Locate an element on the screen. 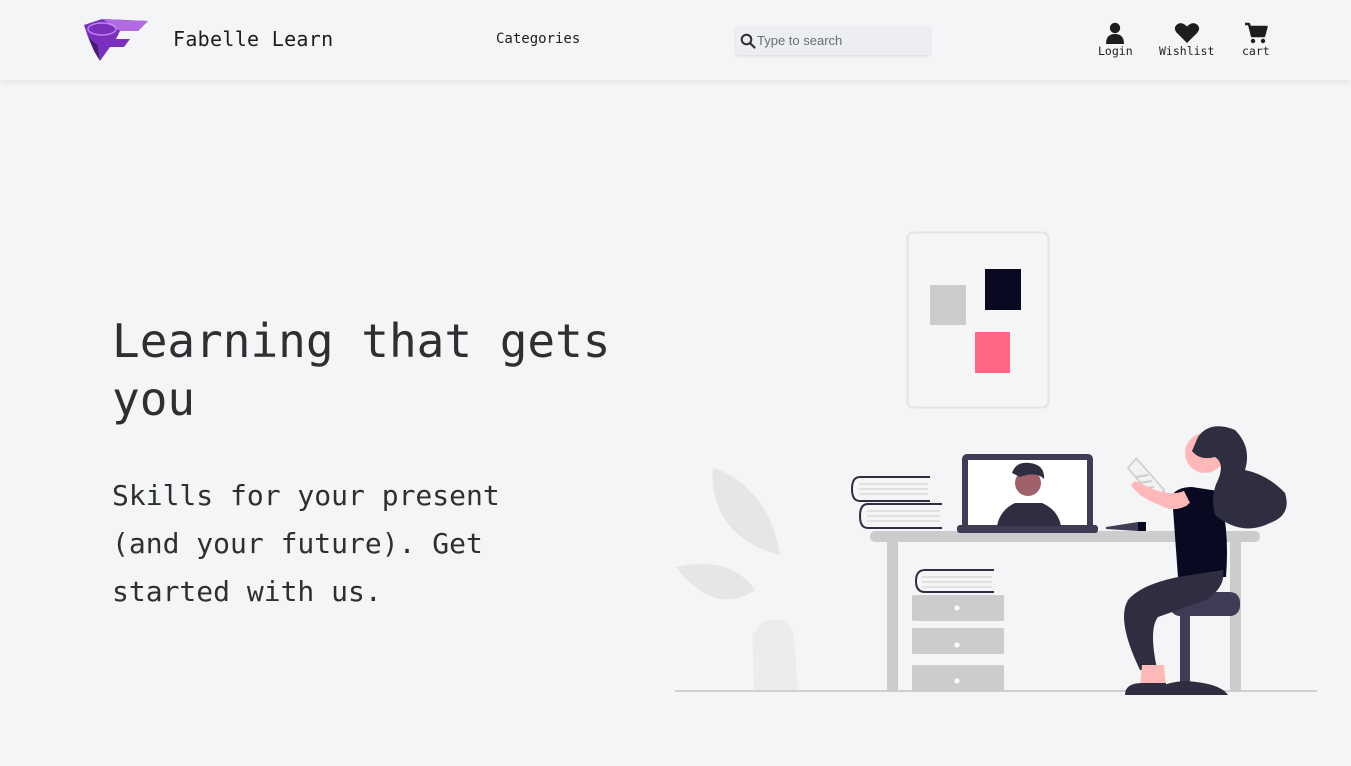 The width and height of the screenshot is (1351, 766). search-icon is located at coordinates (748, 41).